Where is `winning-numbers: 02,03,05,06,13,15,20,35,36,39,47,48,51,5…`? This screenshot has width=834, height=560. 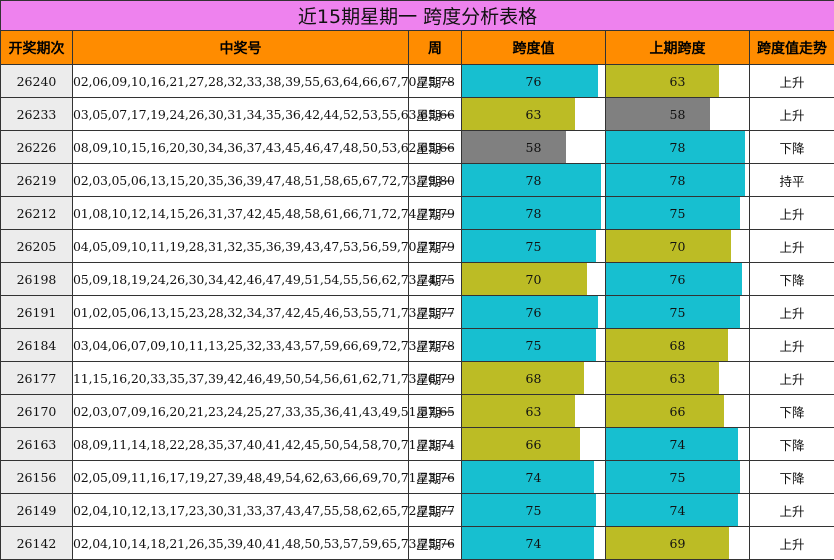 winning-numbers: 02,03,05,06,13,15,20,35,36,39,47,48,51,5… is located at coordinates (264, 180).